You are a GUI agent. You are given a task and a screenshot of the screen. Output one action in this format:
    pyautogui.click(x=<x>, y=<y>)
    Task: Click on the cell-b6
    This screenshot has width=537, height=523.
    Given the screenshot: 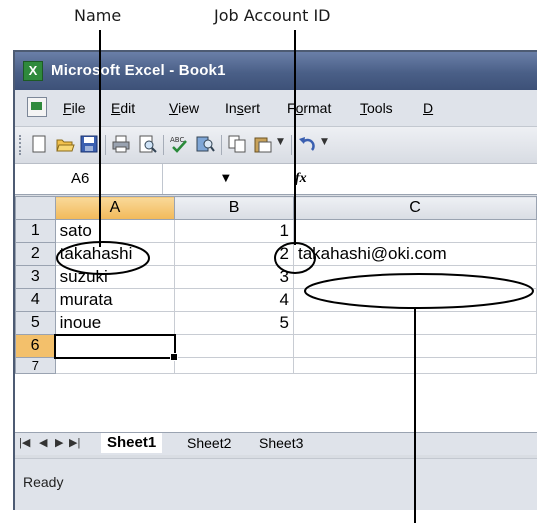 What is the action you would take?
    pyautogui.click(x=234, y=346)
    